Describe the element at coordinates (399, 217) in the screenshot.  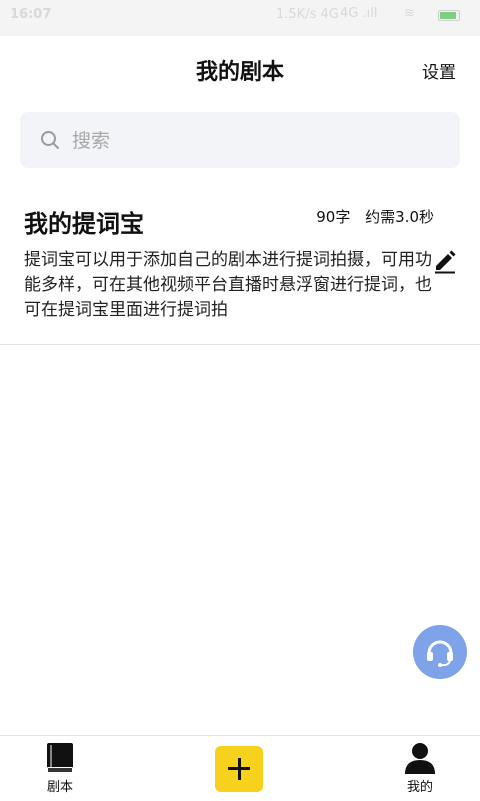
I see `script-duration: 约需3.0秒` at that location.